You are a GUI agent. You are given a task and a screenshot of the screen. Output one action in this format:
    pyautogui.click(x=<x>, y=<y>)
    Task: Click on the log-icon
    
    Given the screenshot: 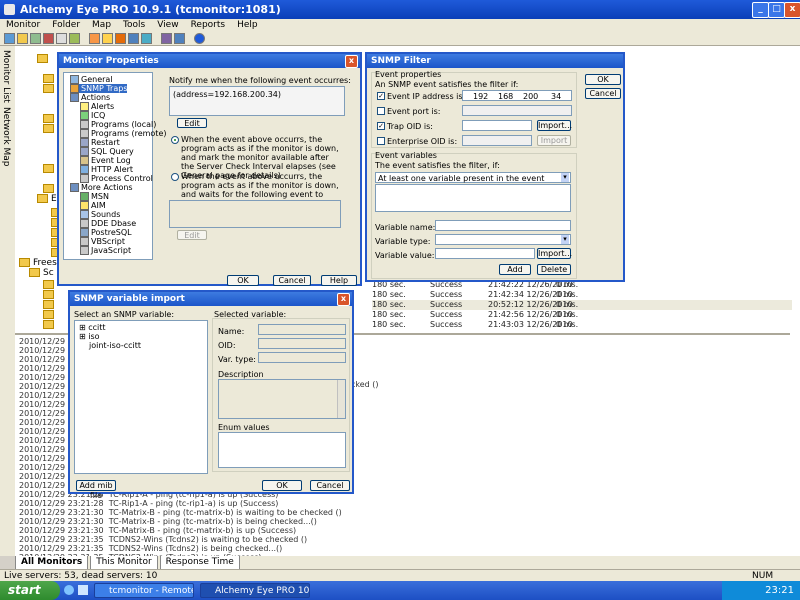 What is the action you would take?
    pyautogui.click(x=146, y=38)
    